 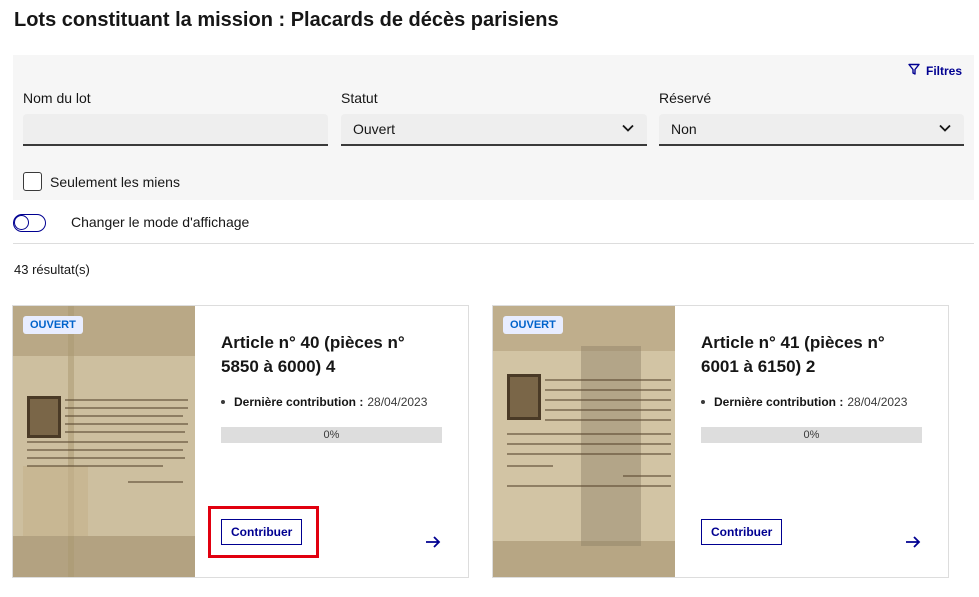 What do you see at coordinates (684, 129) in the screenshot?
I see `reserved-select-value: Non` at bounding box center [684, 129].